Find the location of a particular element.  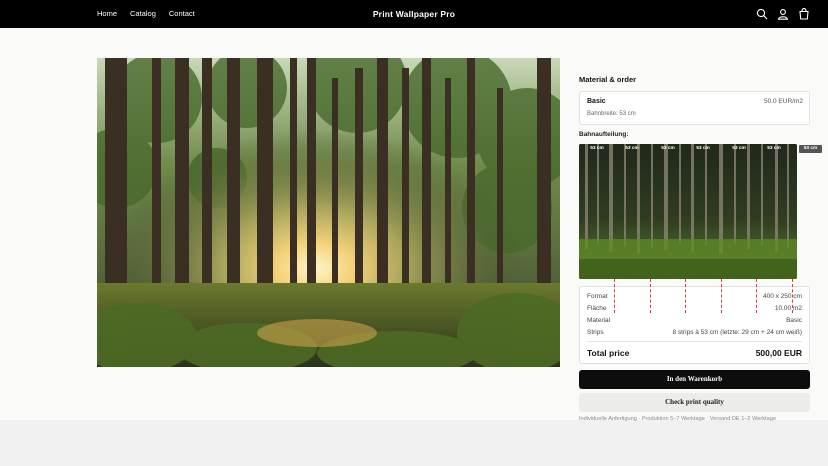

total-label: Total price is located at coordinates (608, 353).